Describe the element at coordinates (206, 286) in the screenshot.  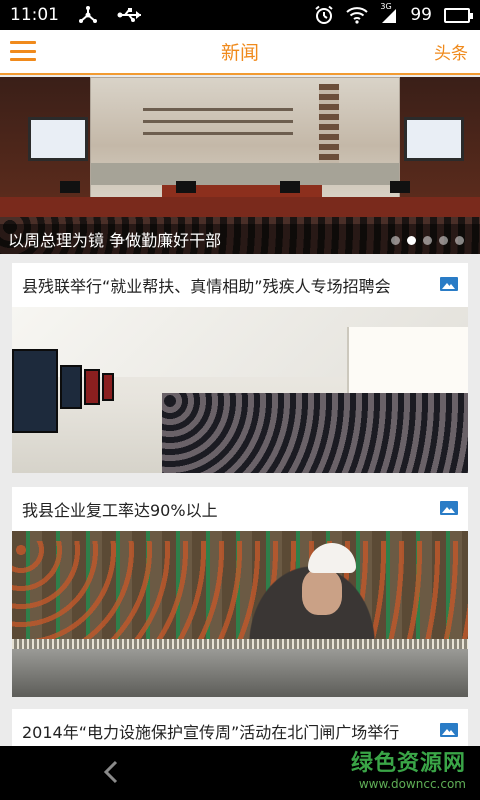
I see `news-title: 县残联举行“就业帮扶、真情相助”残疾人专场招聘会` at that location.